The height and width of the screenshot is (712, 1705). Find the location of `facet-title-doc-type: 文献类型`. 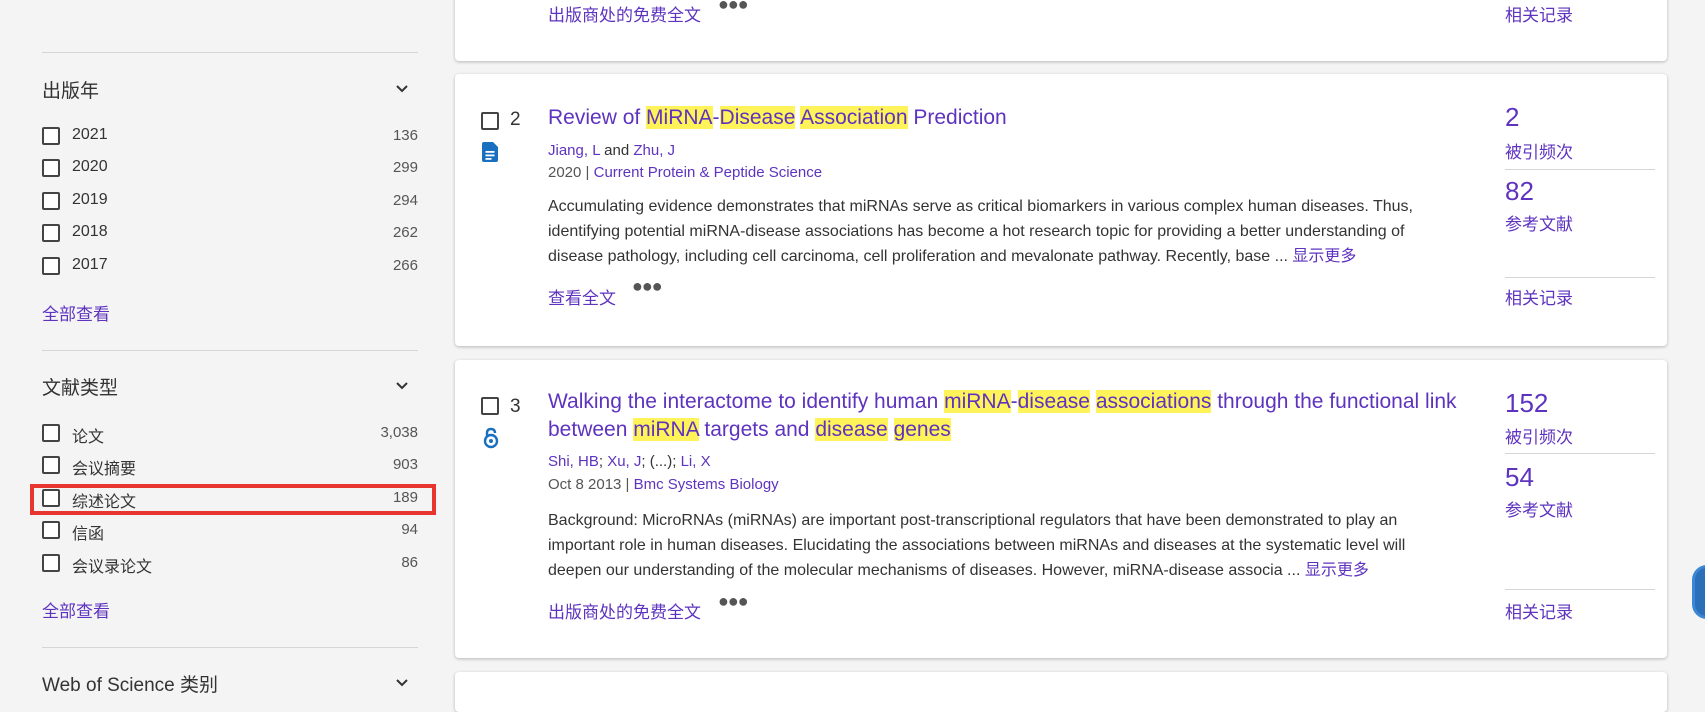

facet-title-doc-type: 文献类型 is located at coordinates (80, 386).